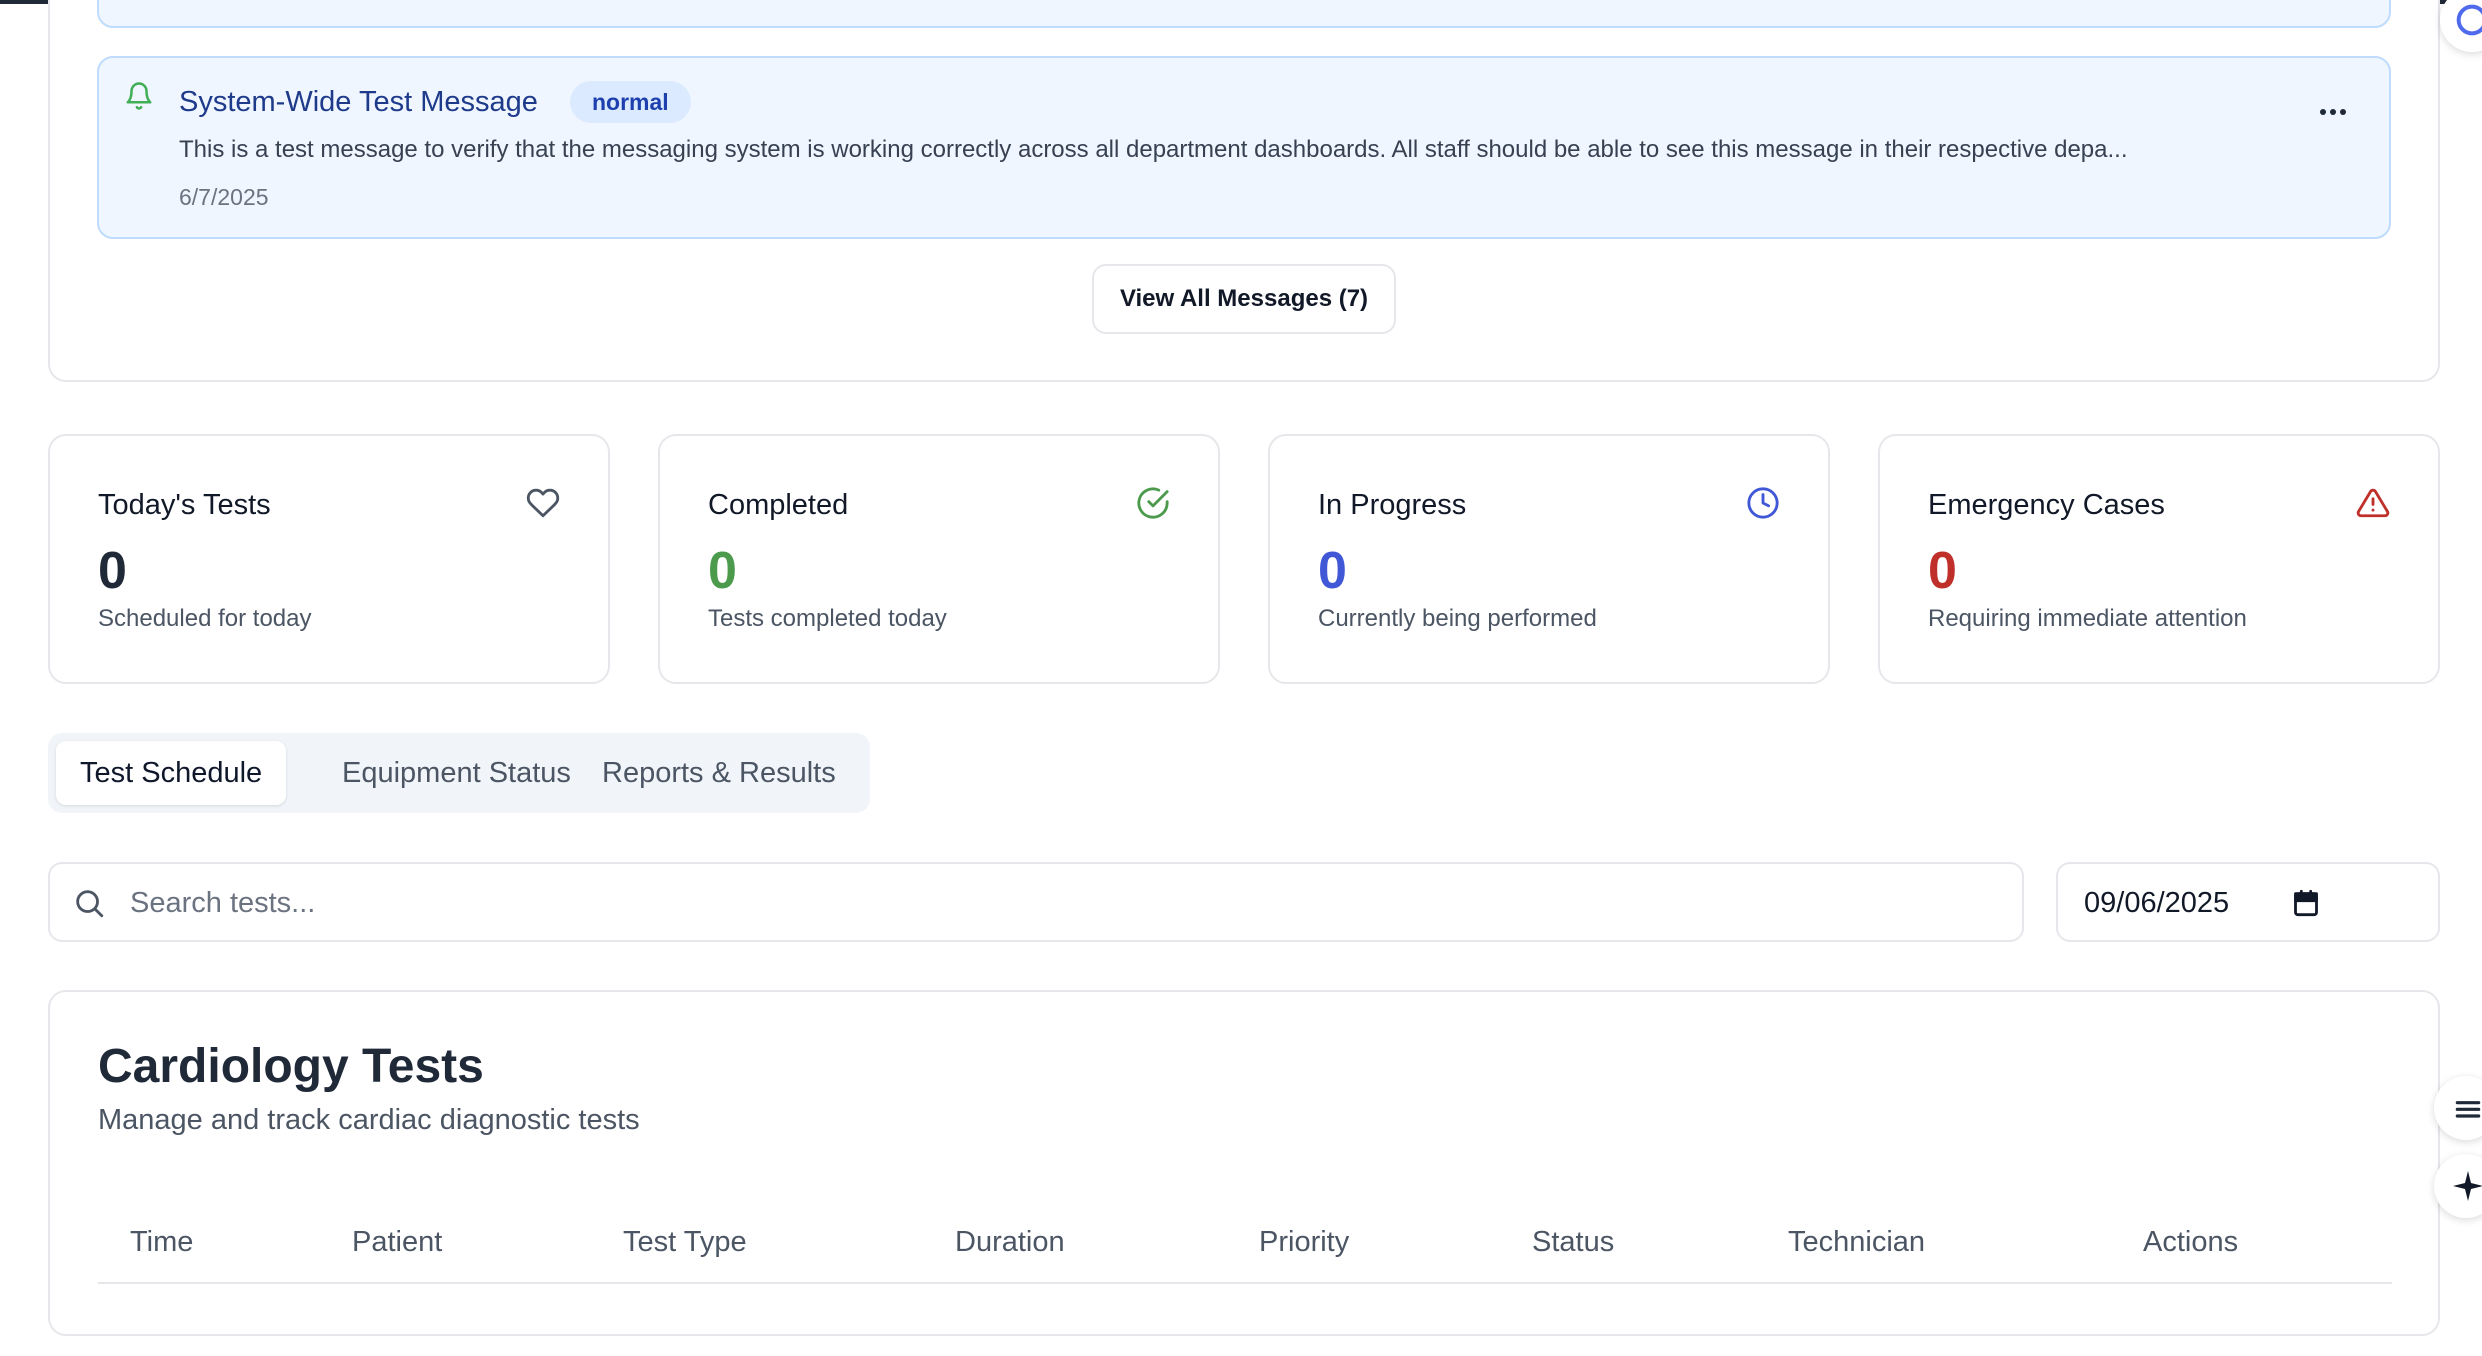 This screenshot has height=1356, width=2482. Describe the element at coordinates (543, 503) in the screenshot. I see `heart-icon` at that location.